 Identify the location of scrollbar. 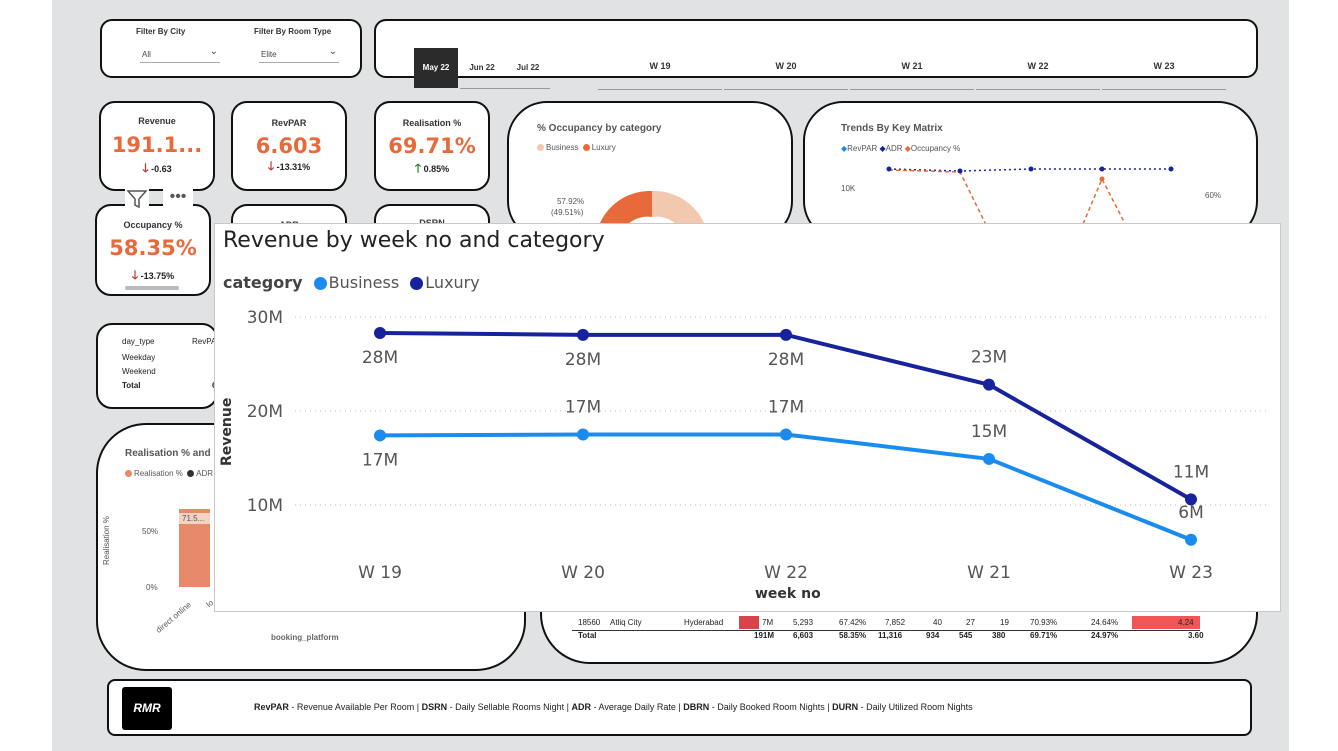
(152, 288).